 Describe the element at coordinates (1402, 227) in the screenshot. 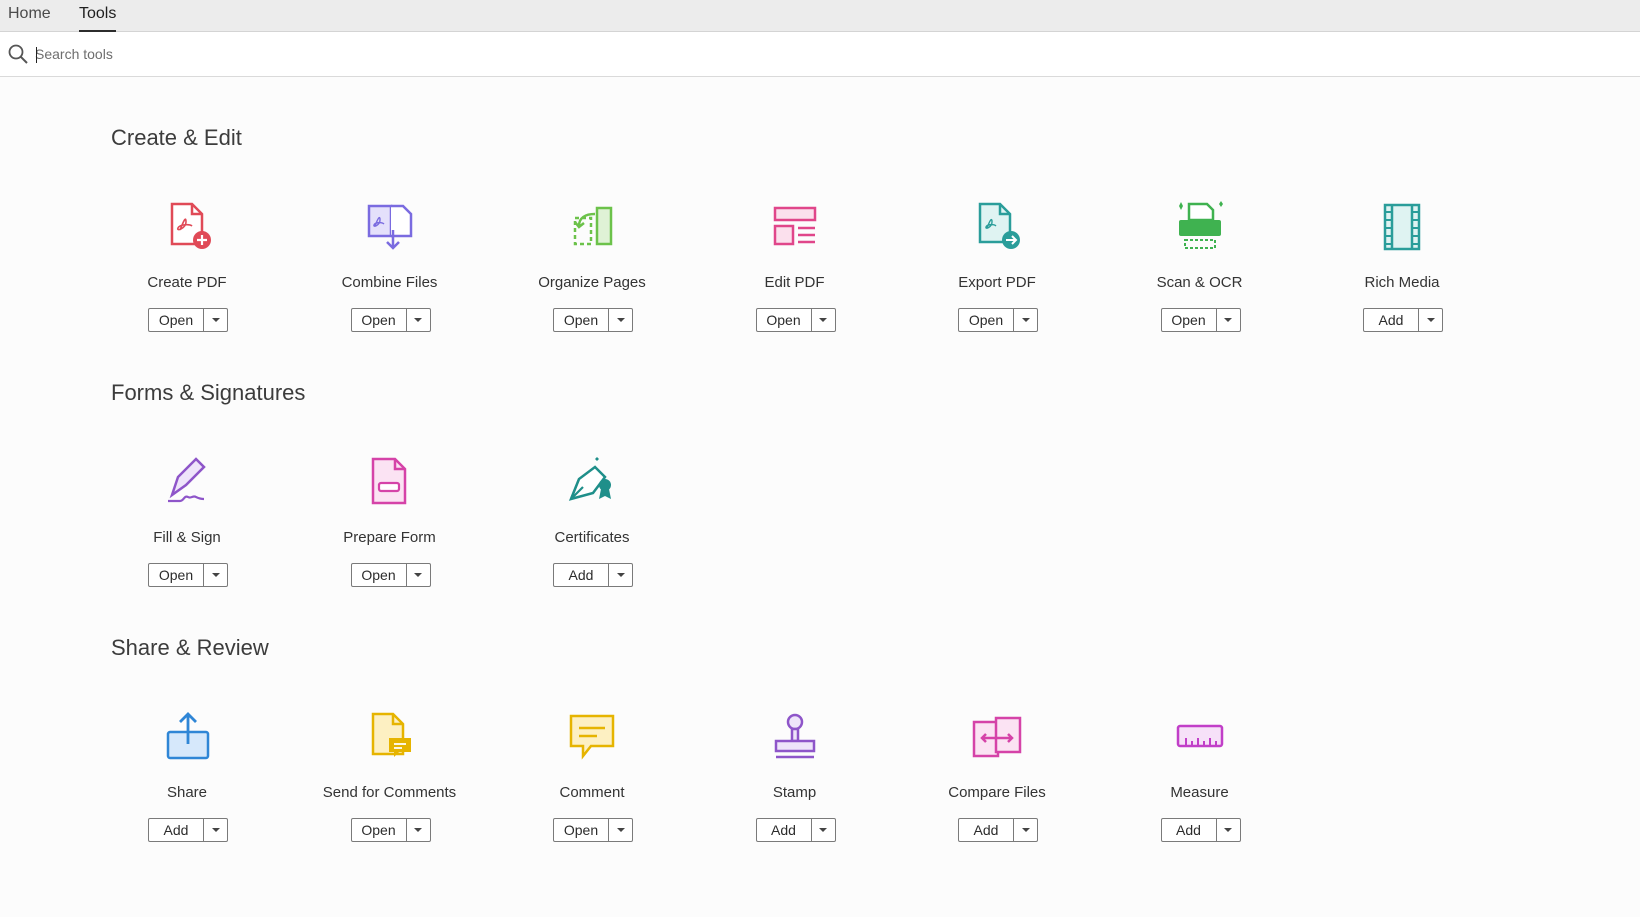

I see `rich-media-icon` at that location.